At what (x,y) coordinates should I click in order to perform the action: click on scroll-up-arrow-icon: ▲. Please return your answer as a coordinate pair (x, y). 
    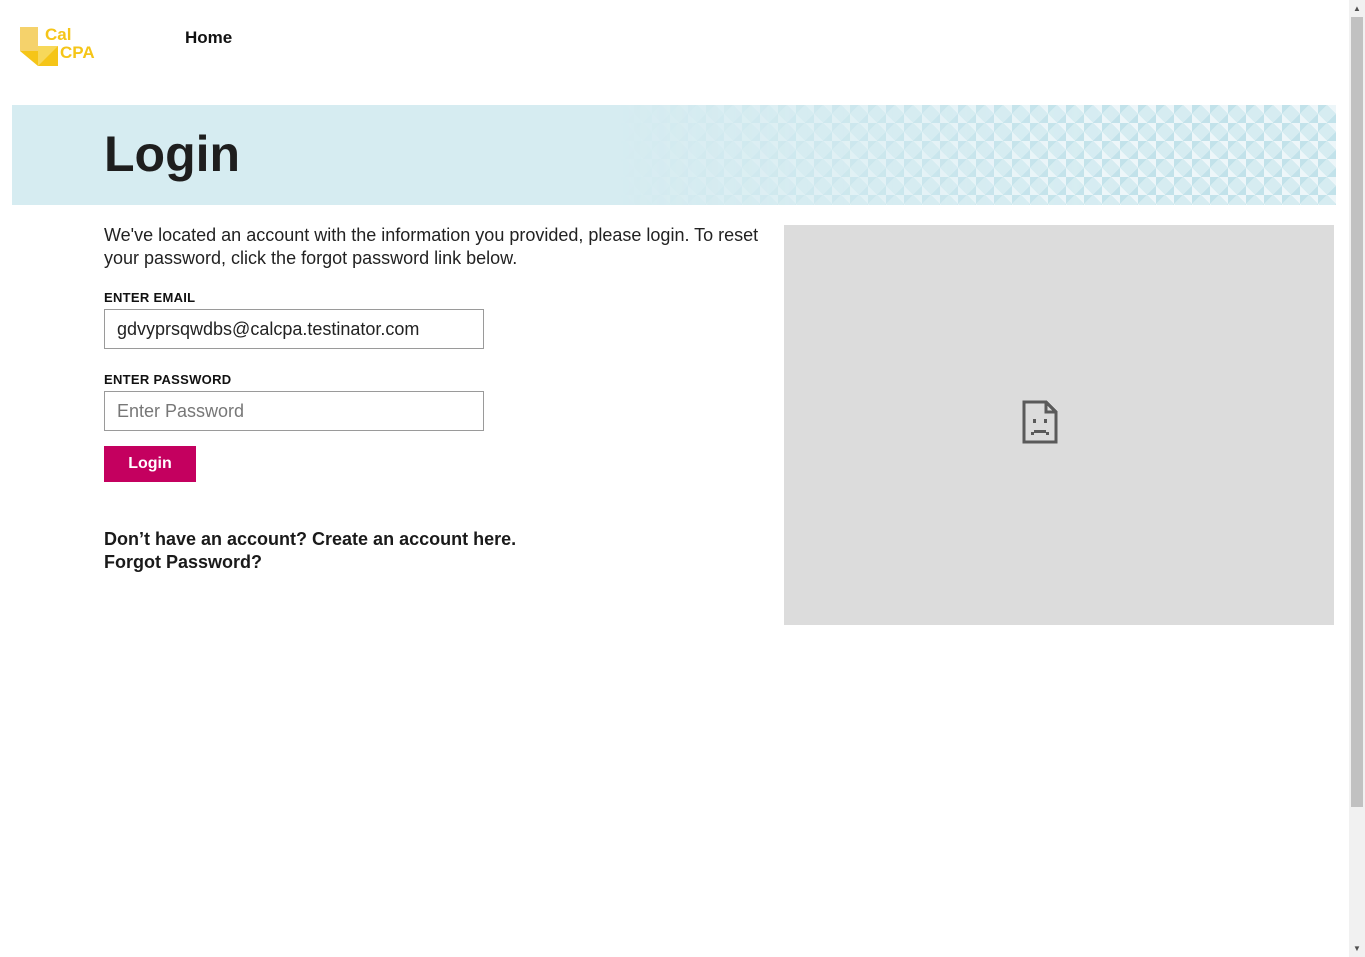
    Looking at the image, I should click on (1357, 8).